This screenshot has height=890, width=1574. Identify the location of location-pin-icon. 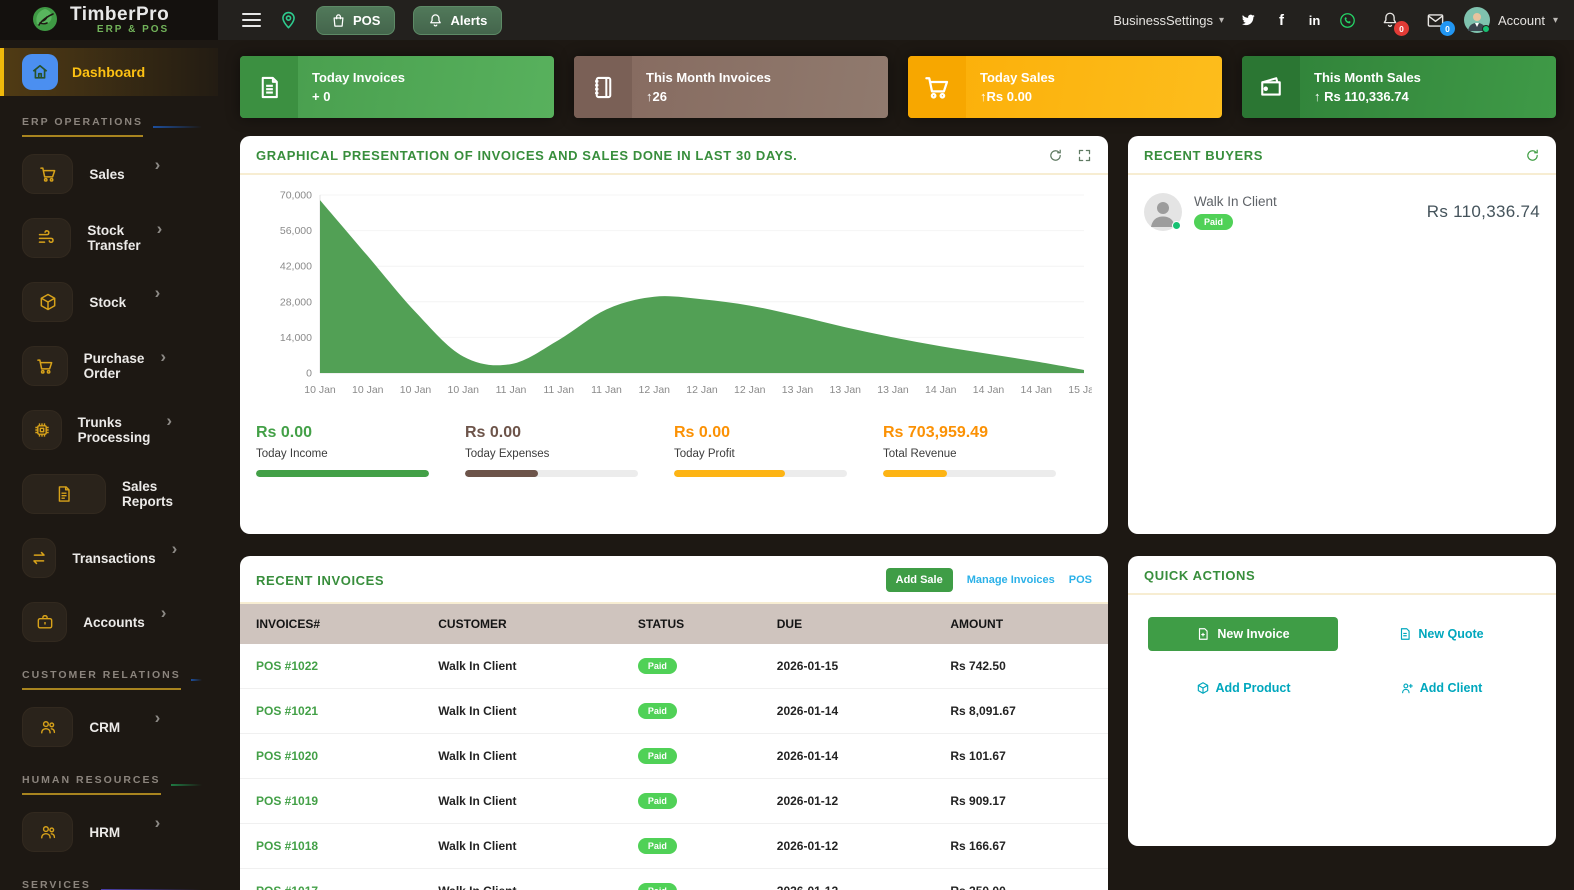
(288, 20).